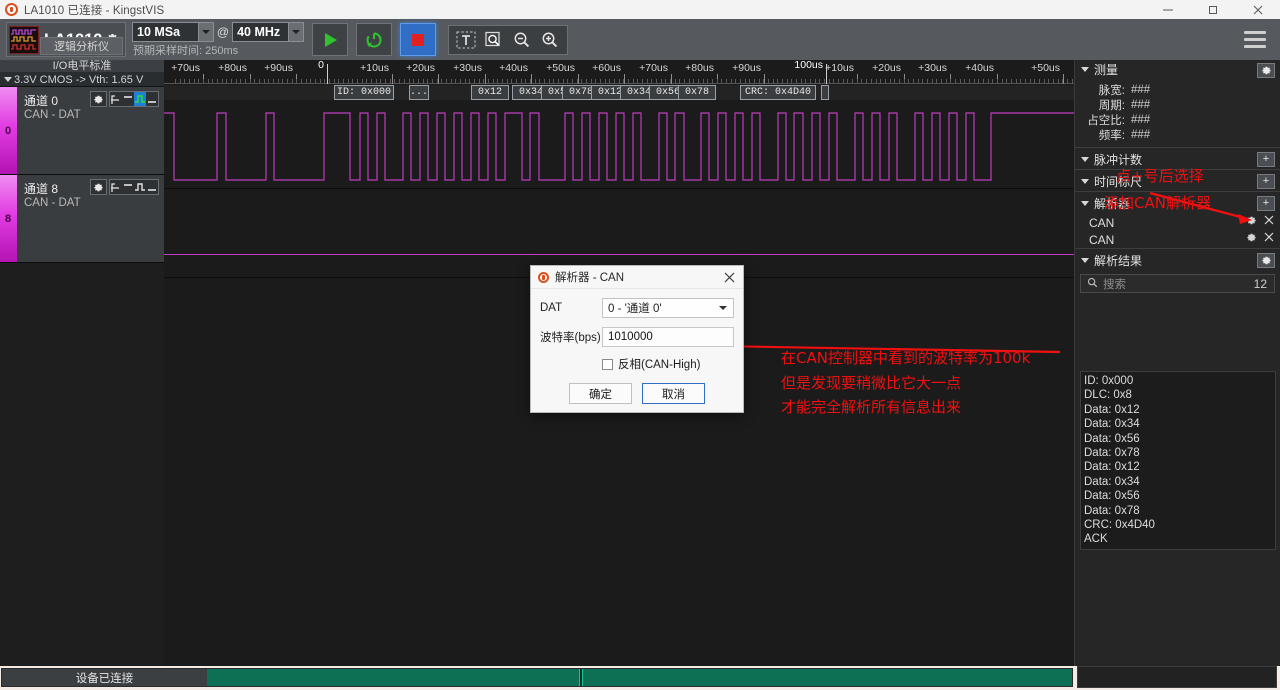  Describe the element at coordinates (1177, 222) in the screenshot. I see `decoder-item-can-1: CAN` at that location.